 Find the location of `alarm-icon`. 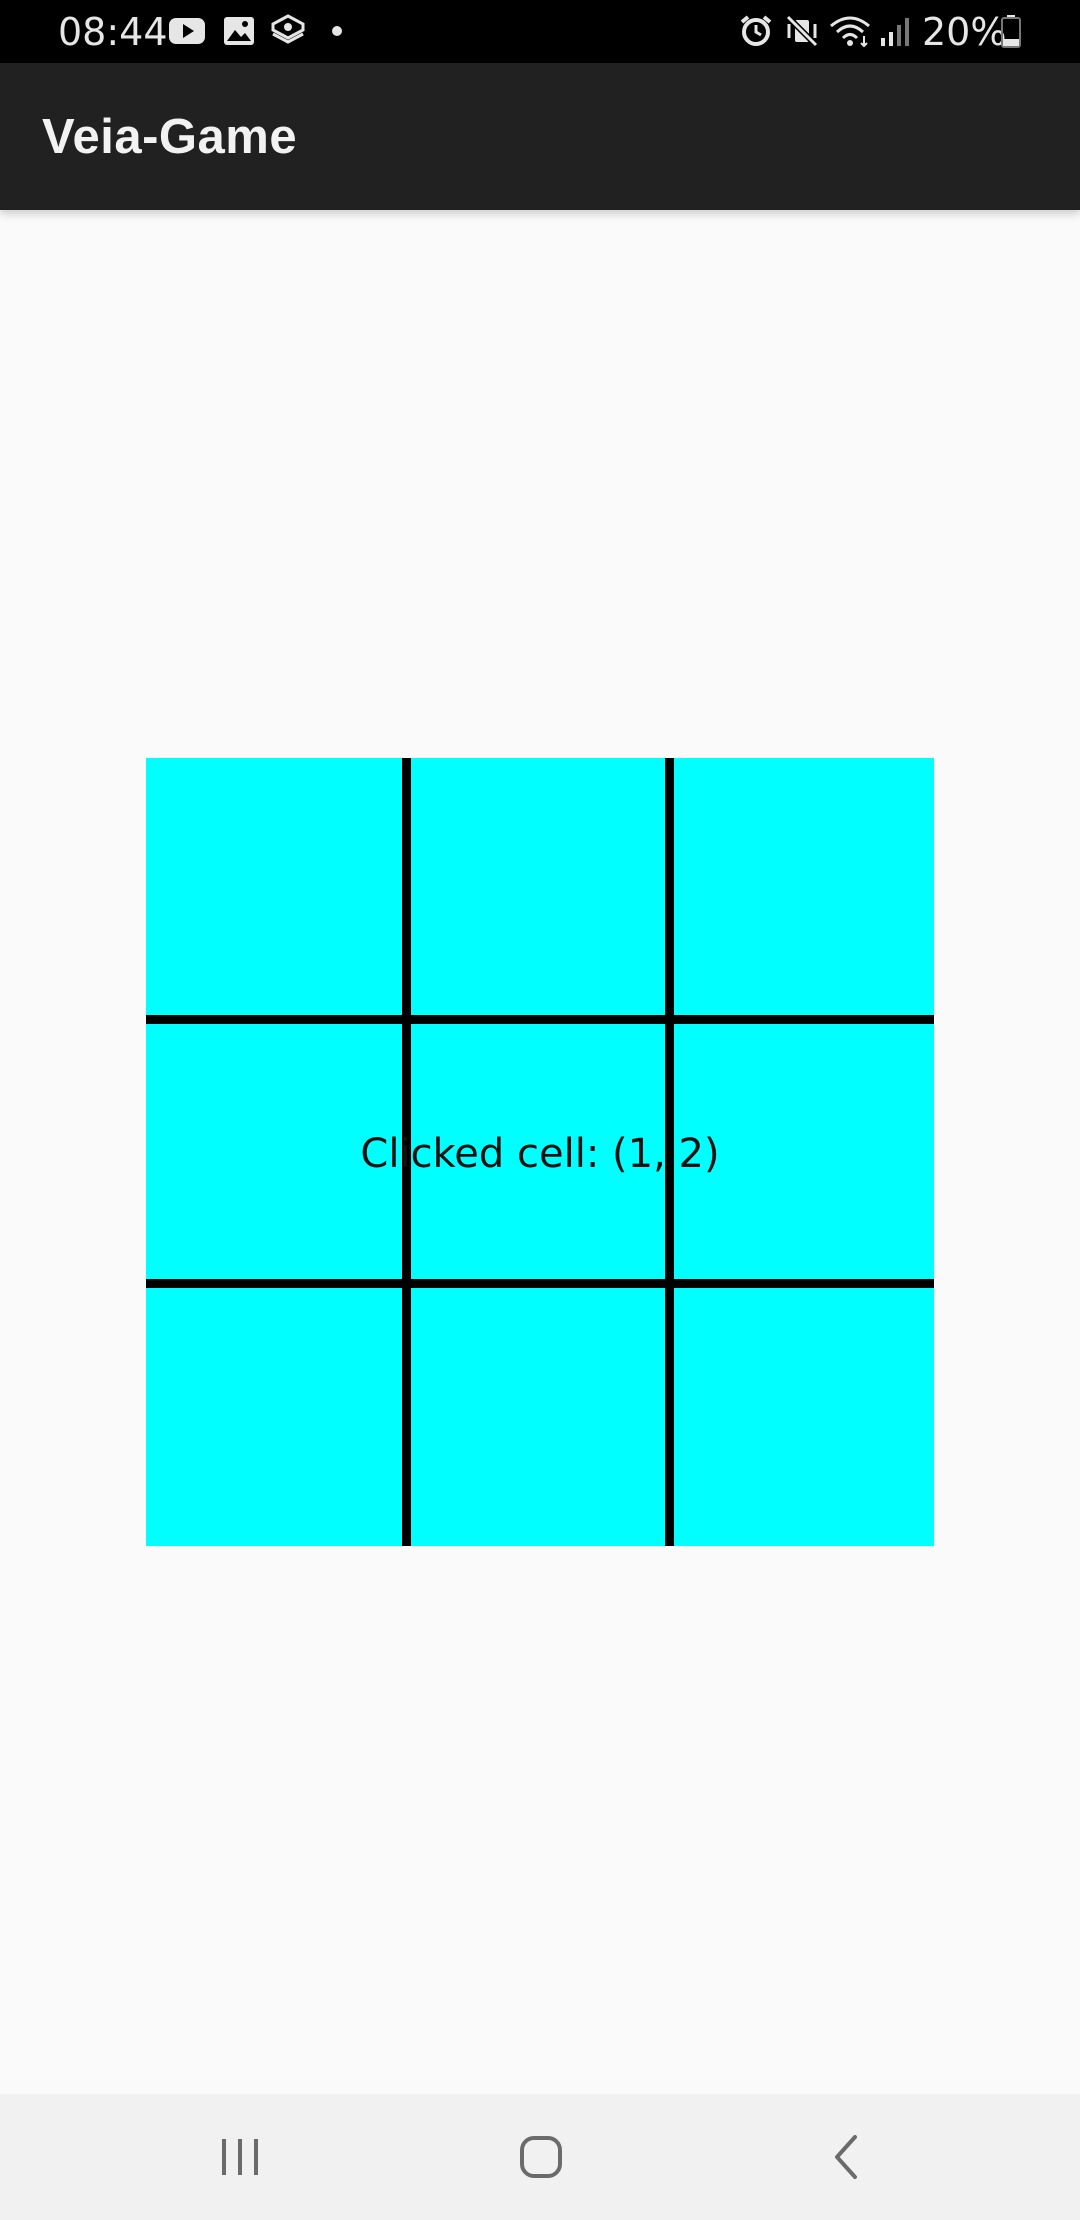

alarm-icon is located at coordinates (756, 30).